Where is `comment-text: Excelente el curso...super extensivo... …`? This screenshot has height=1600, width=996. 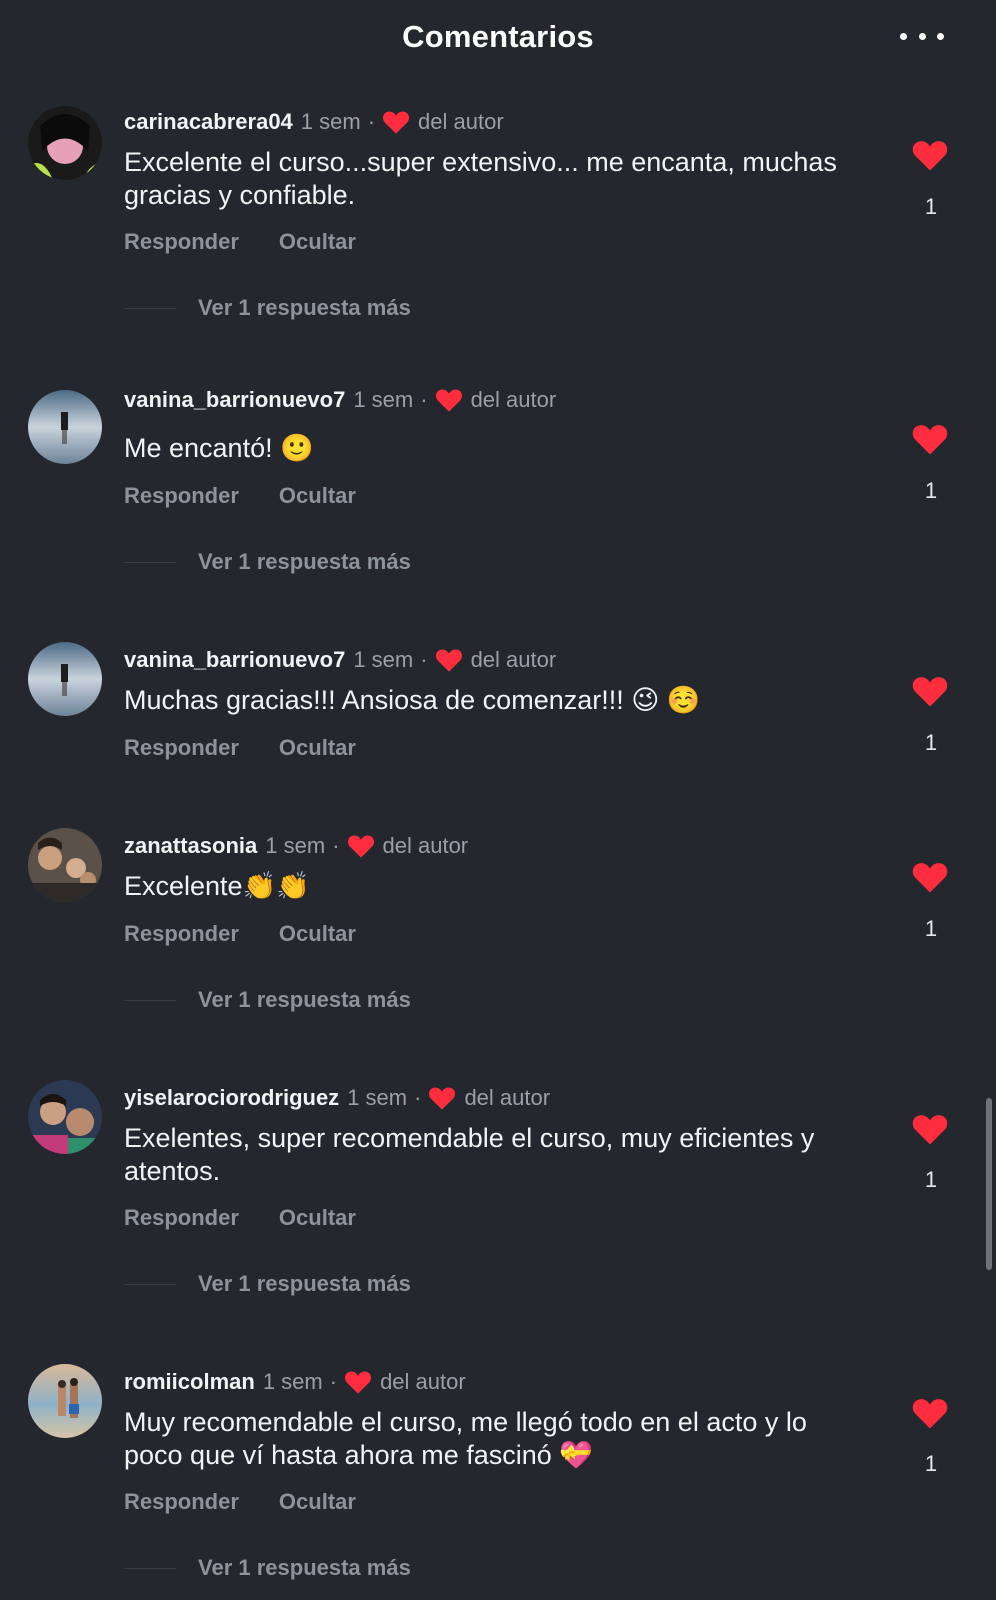
comment-text: Excelente el curso...super extensivo... … is located at coordinates (480, 178).